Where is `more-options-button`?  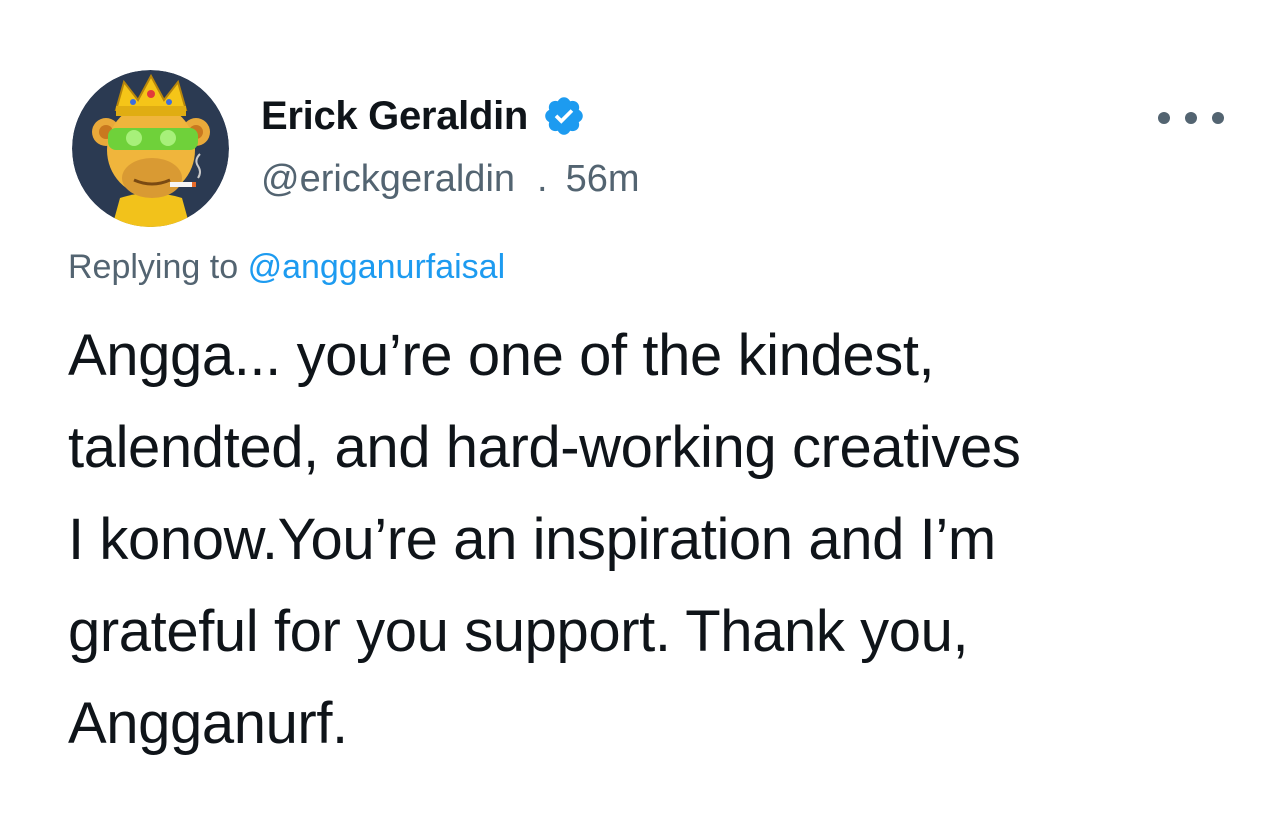 more-options-button is located at coordinates (1191, 118).